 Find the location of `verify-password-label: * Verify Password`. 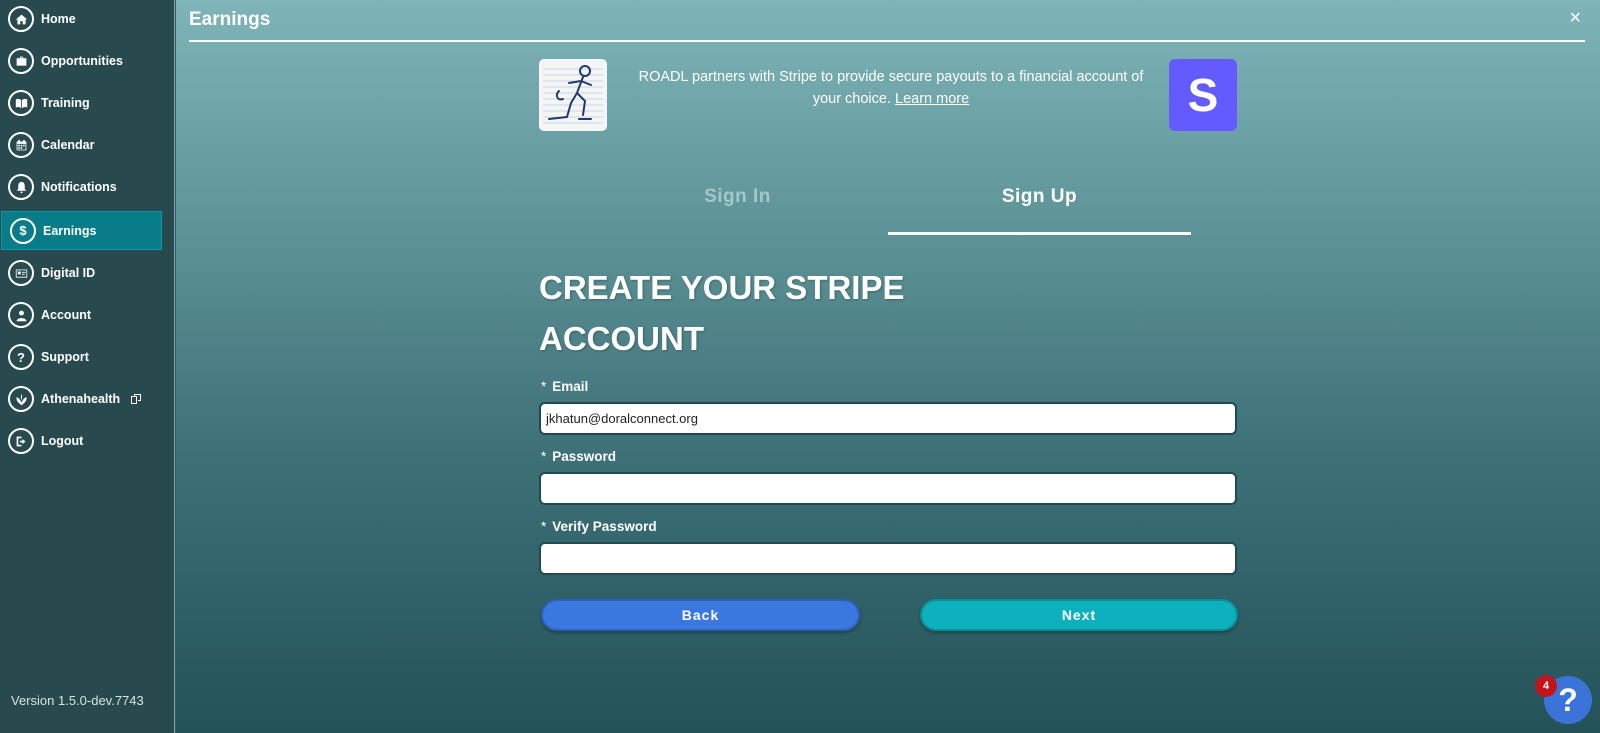

verify-password-label: * Verify Password is located at coordinates (599, 526).